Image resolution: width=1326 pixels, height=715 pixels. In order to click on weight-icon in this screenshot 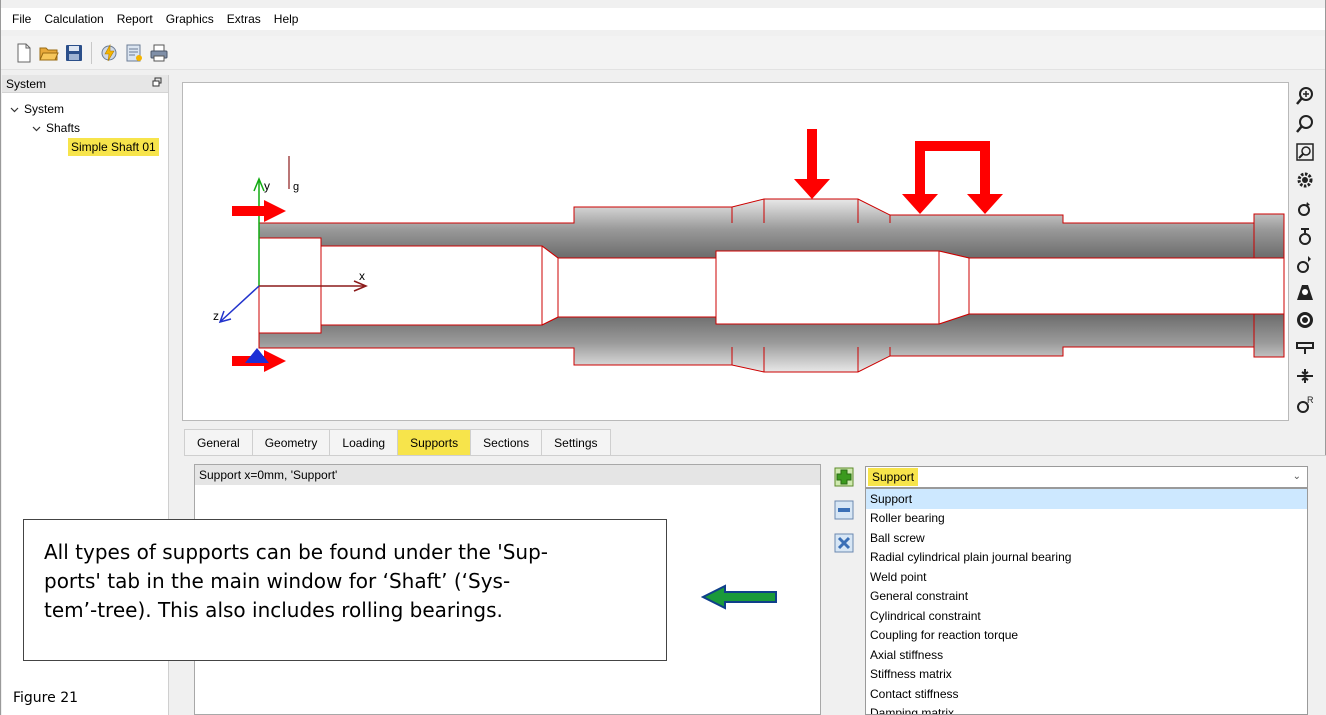, I will do `click(1305, 292)`.